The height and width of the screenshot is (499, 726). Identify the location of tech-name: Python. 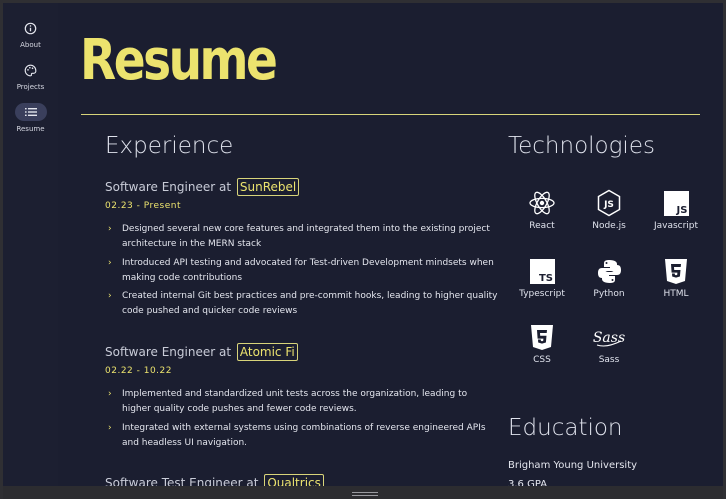
(609, 294).